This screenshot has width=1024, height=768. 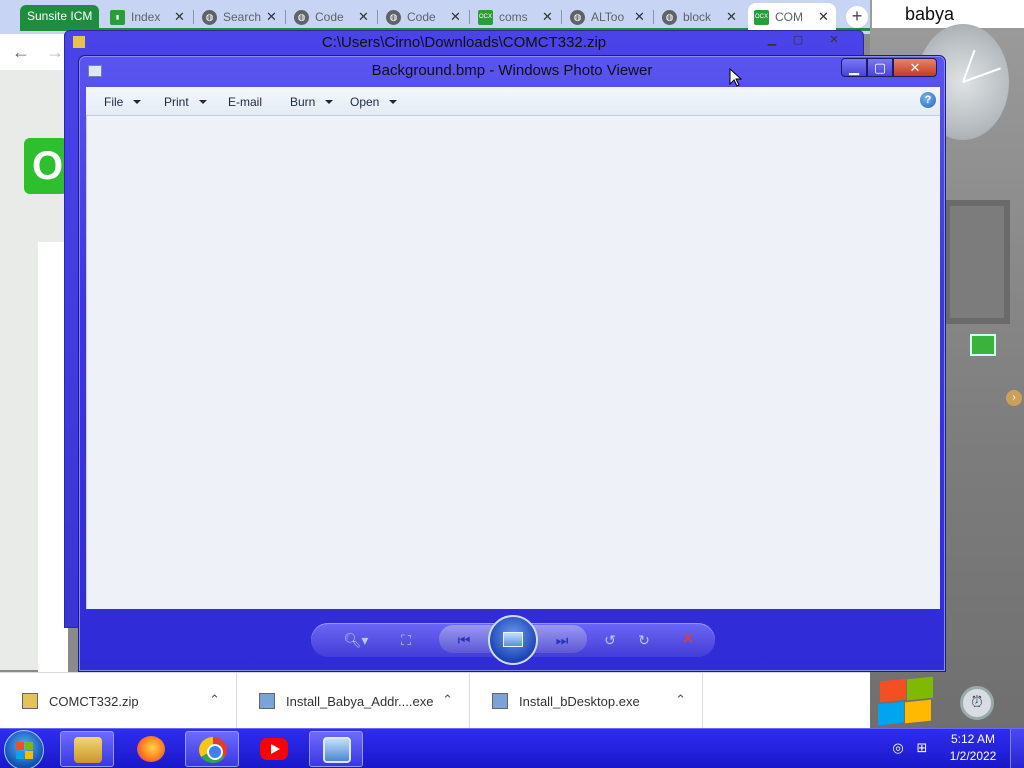 I want to click on browser-tab: ◍ block ✕, so click(x=700, y=17).